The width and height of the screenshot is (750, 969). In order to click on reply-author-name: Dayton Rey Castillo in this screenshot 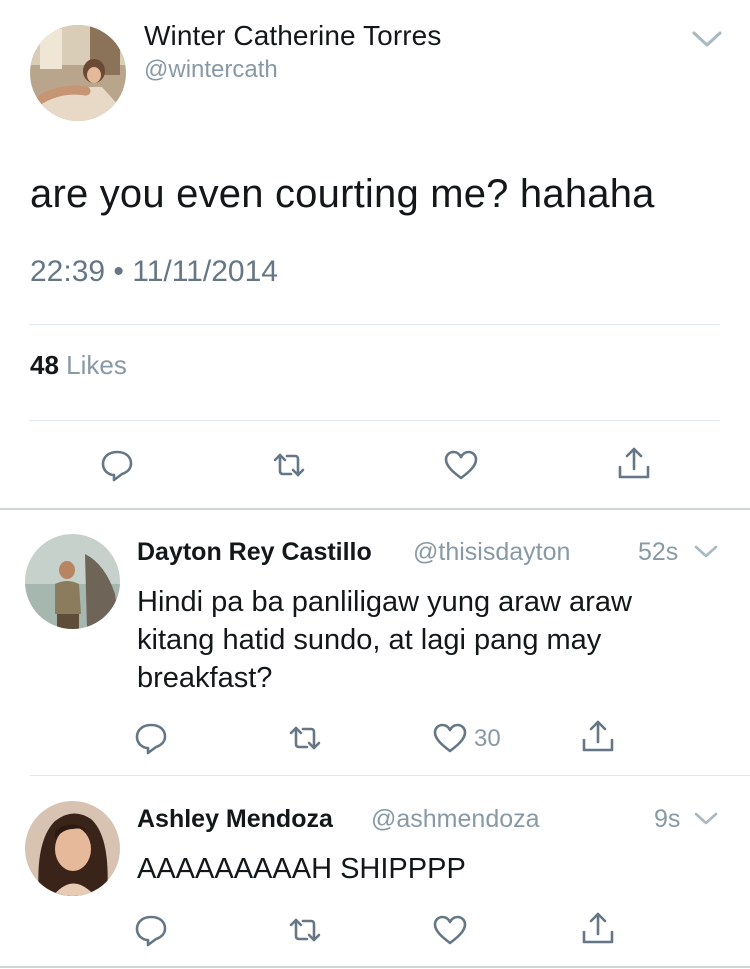, I will do `click(254, 552)`.